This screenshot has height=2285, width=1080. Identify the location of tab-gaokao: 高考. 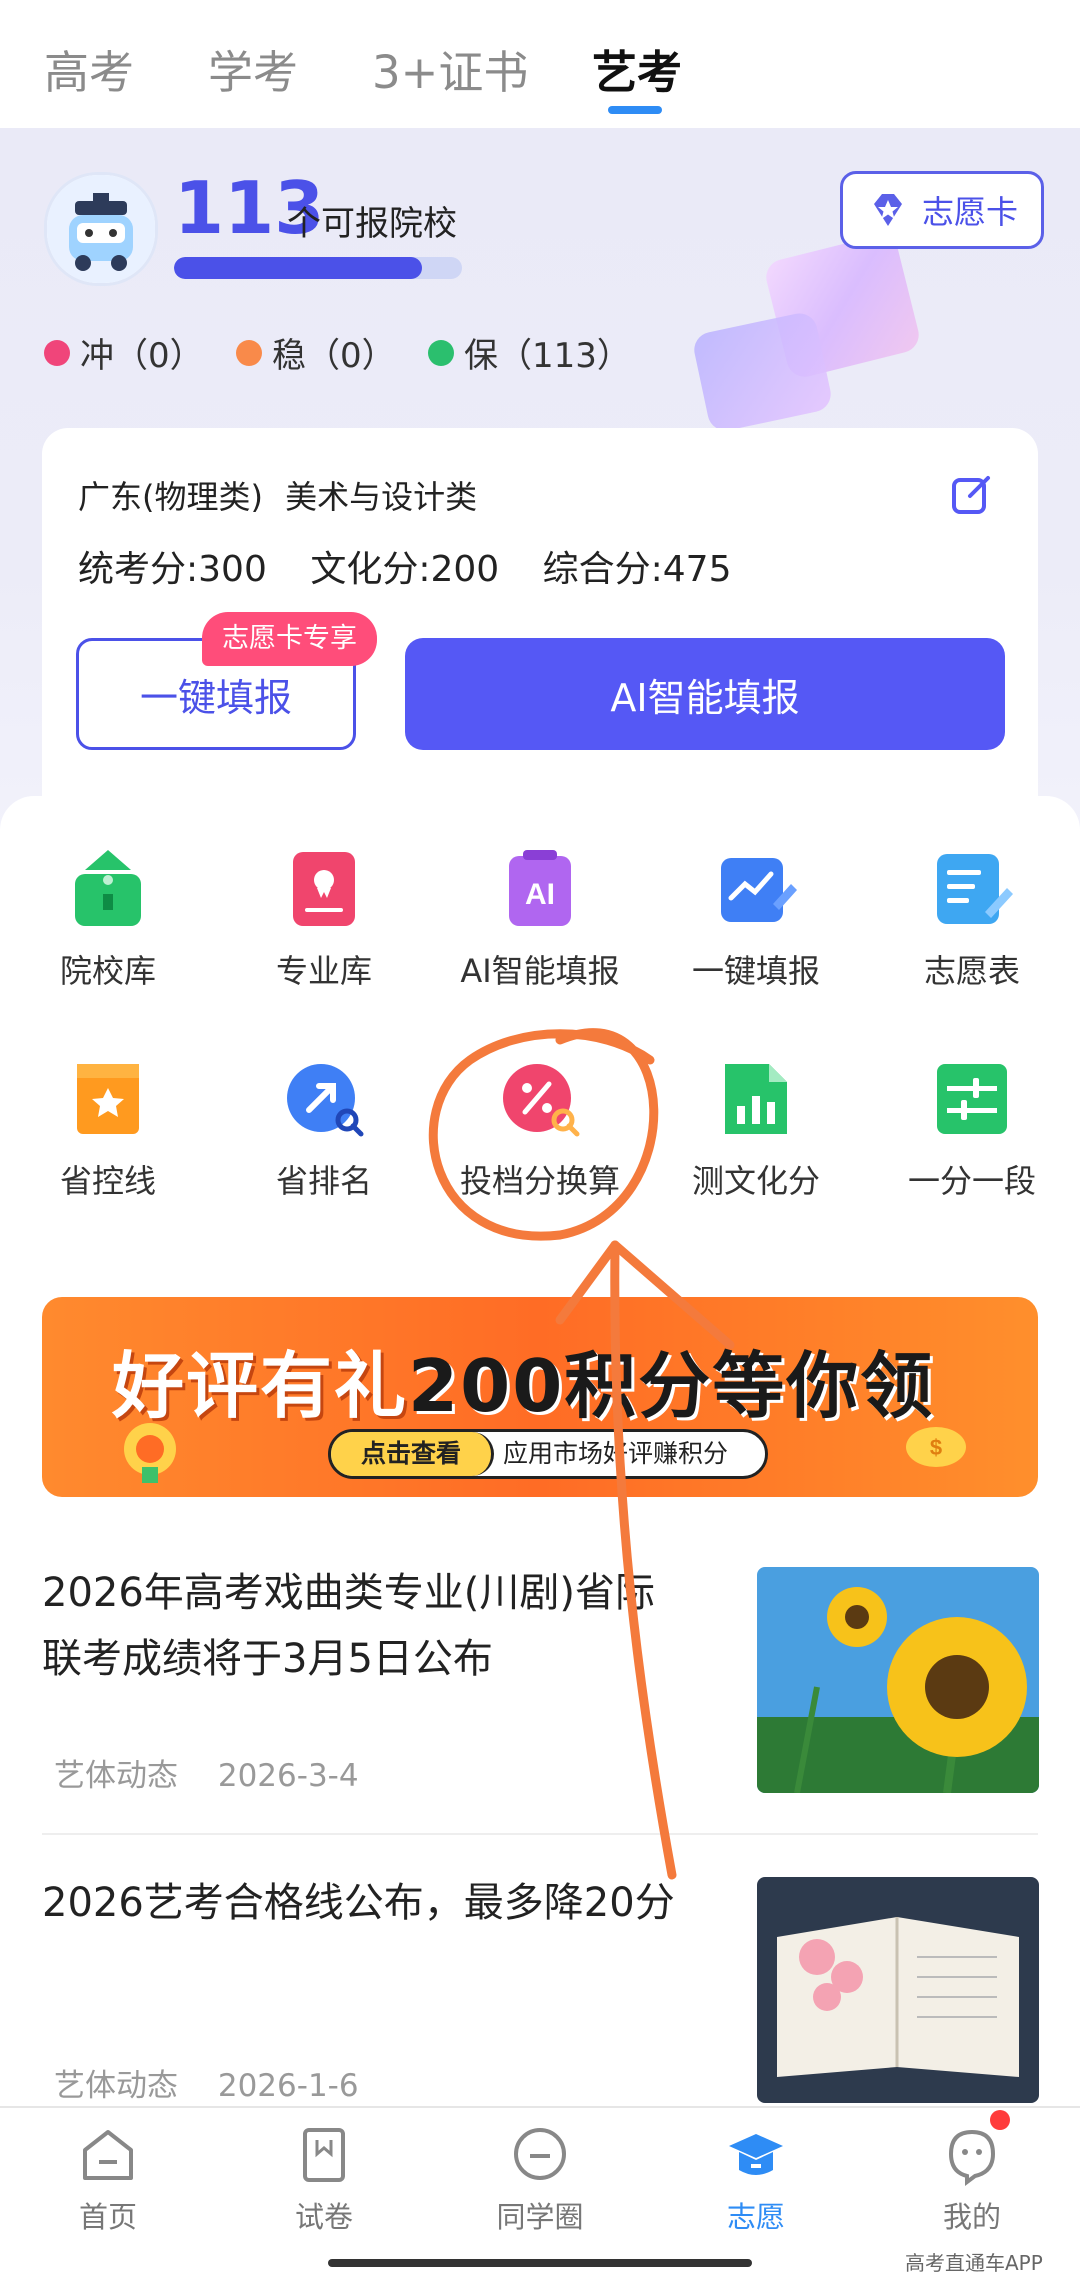
(89, 68).